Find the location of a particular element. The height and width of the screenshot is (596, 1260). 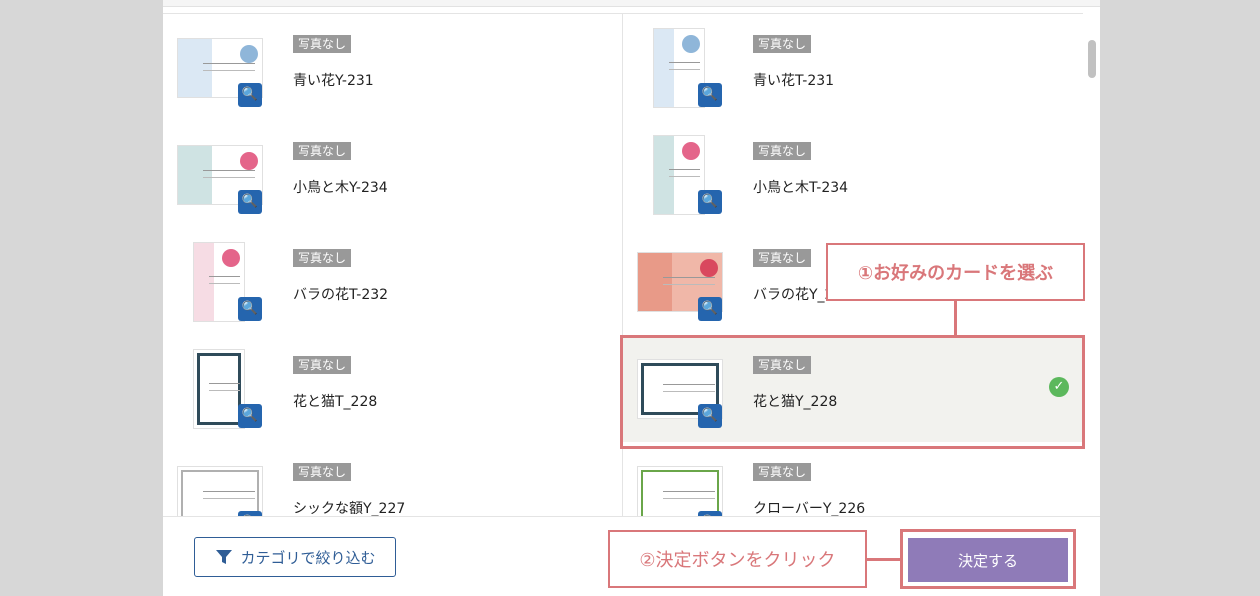

annotation-step2-text: ②決定ボタンをクリック is located at coordinates (737, 560).